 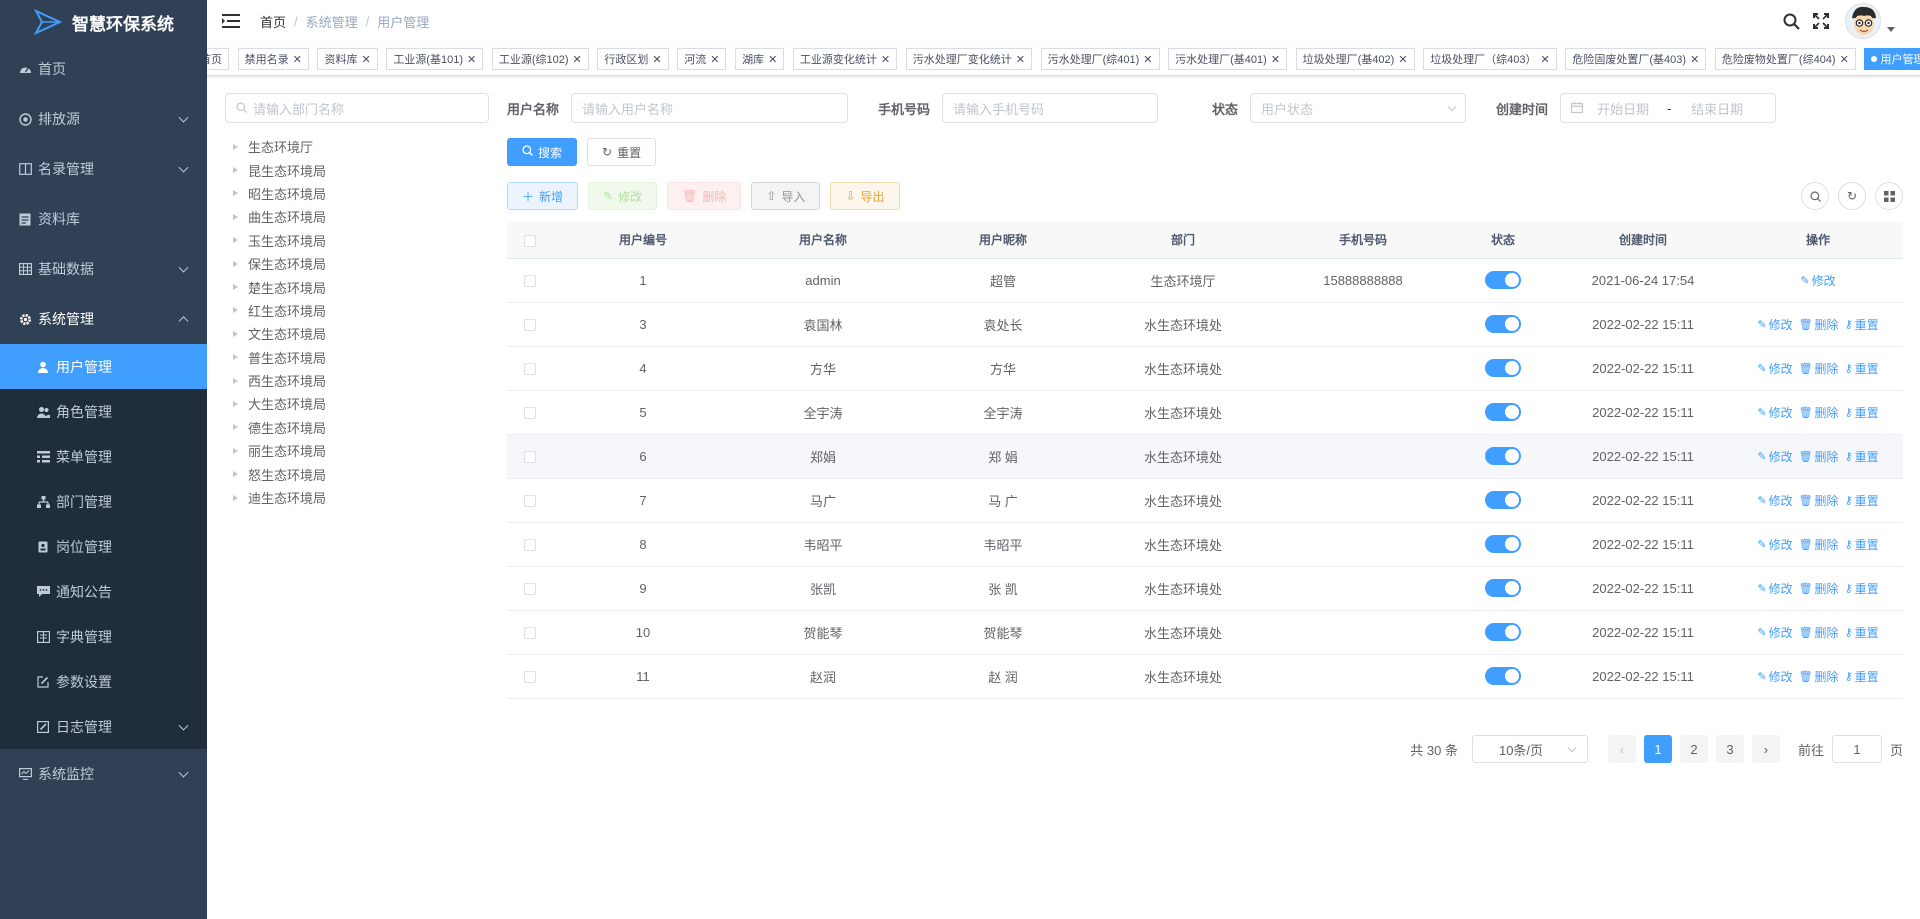 I want to click on tree-node: 昭生态环境局, so click(x=357, y=193).